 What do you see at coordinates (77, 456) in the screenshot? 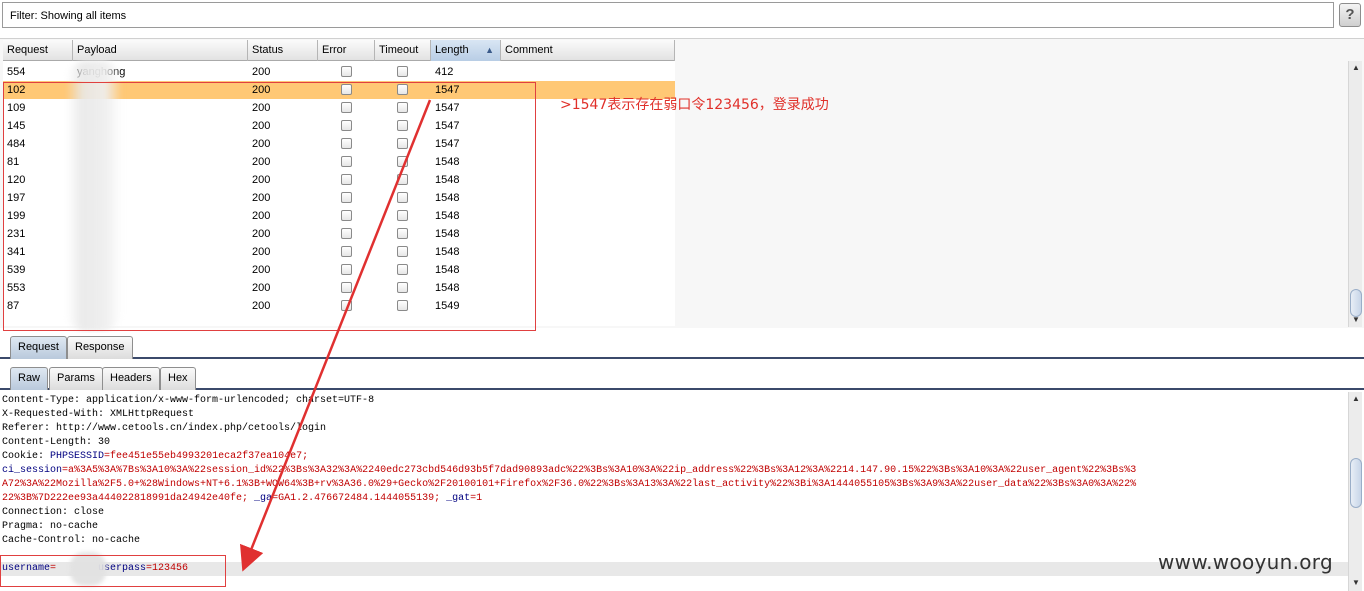
I see `cookie-name: PHPSESSID` at bounding box center [77, 456].